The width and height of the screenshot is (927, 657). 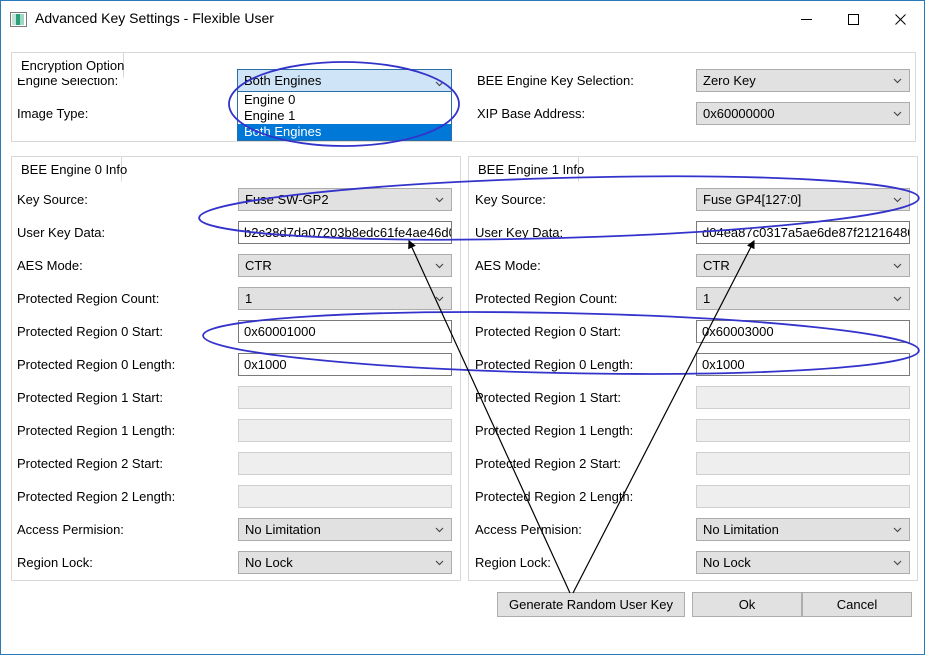 I want to click on encryption-option-group: Encryption Option, so click(x=463, y=97).